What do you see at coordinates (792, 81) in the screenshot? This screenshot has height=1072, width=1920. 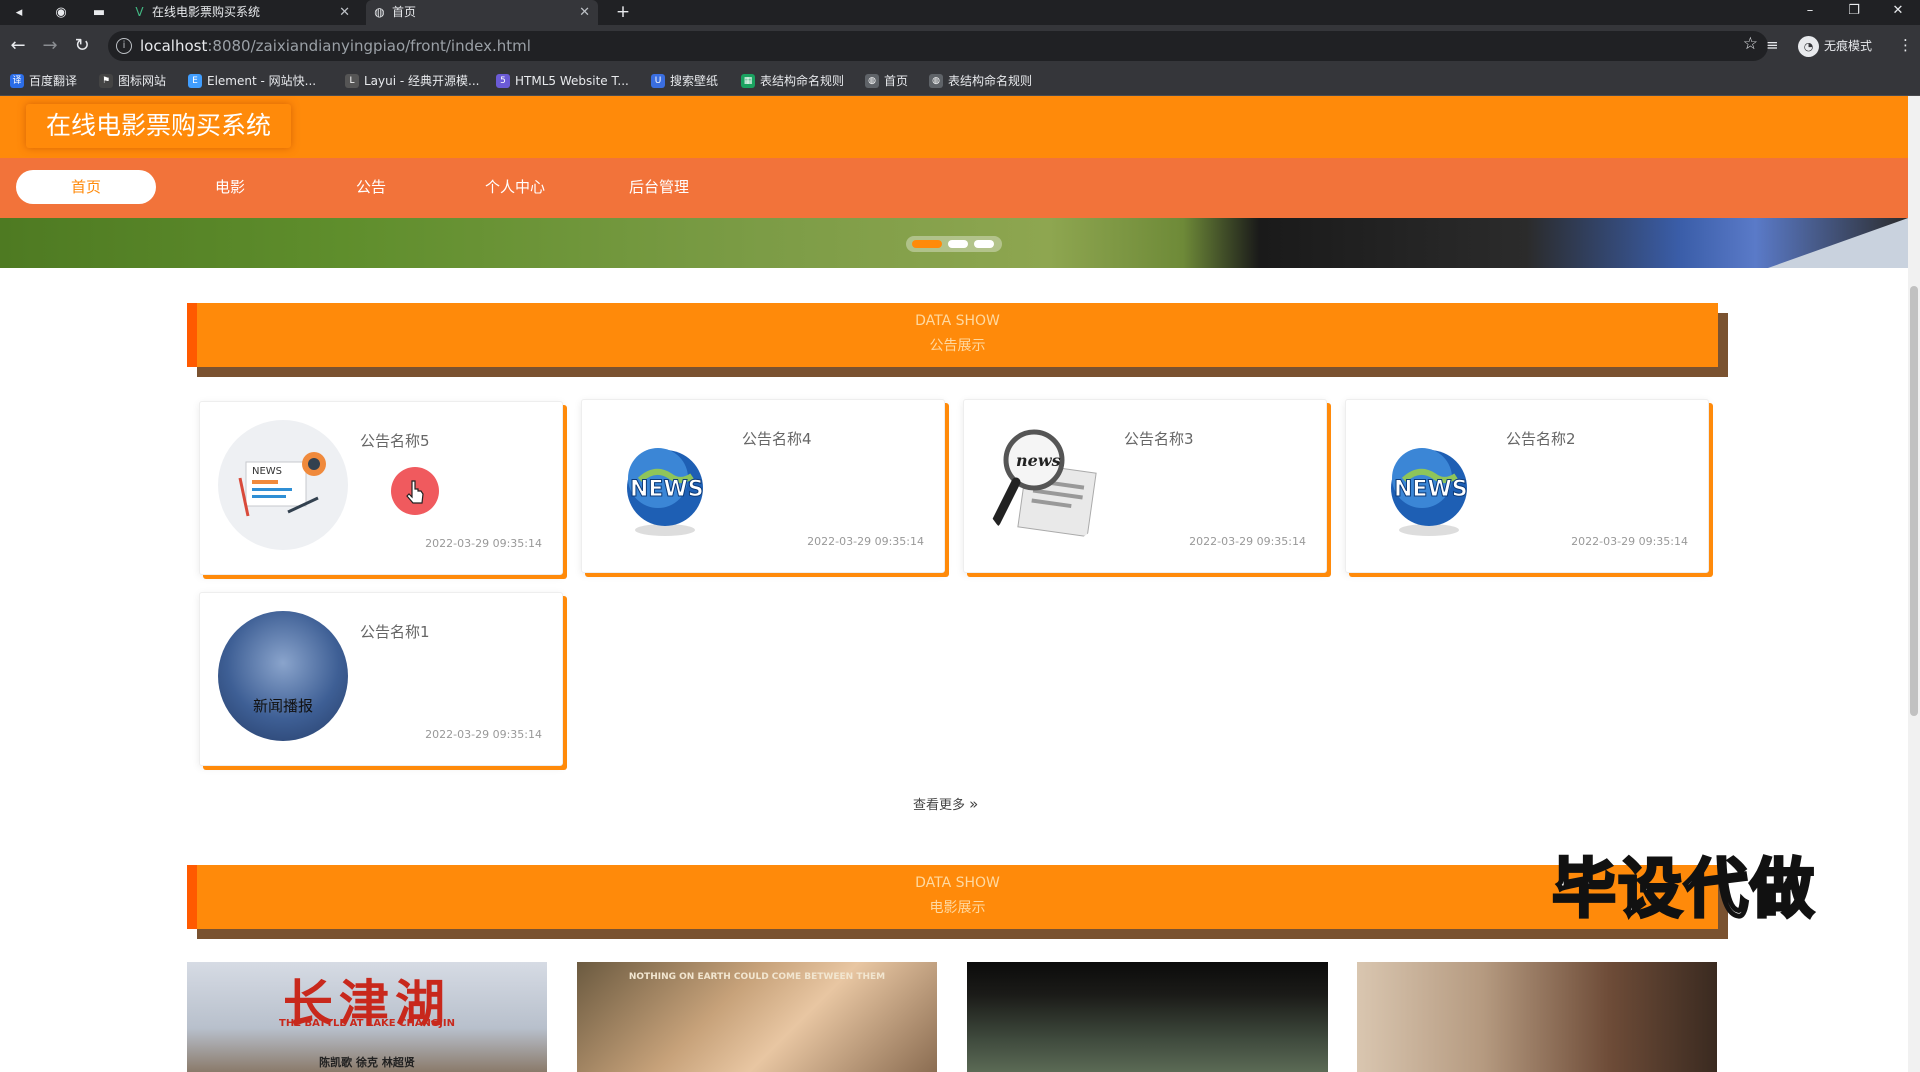 I see `bookmark-item: ▦ 表结构命名规则` at bounding box center [792, 81].